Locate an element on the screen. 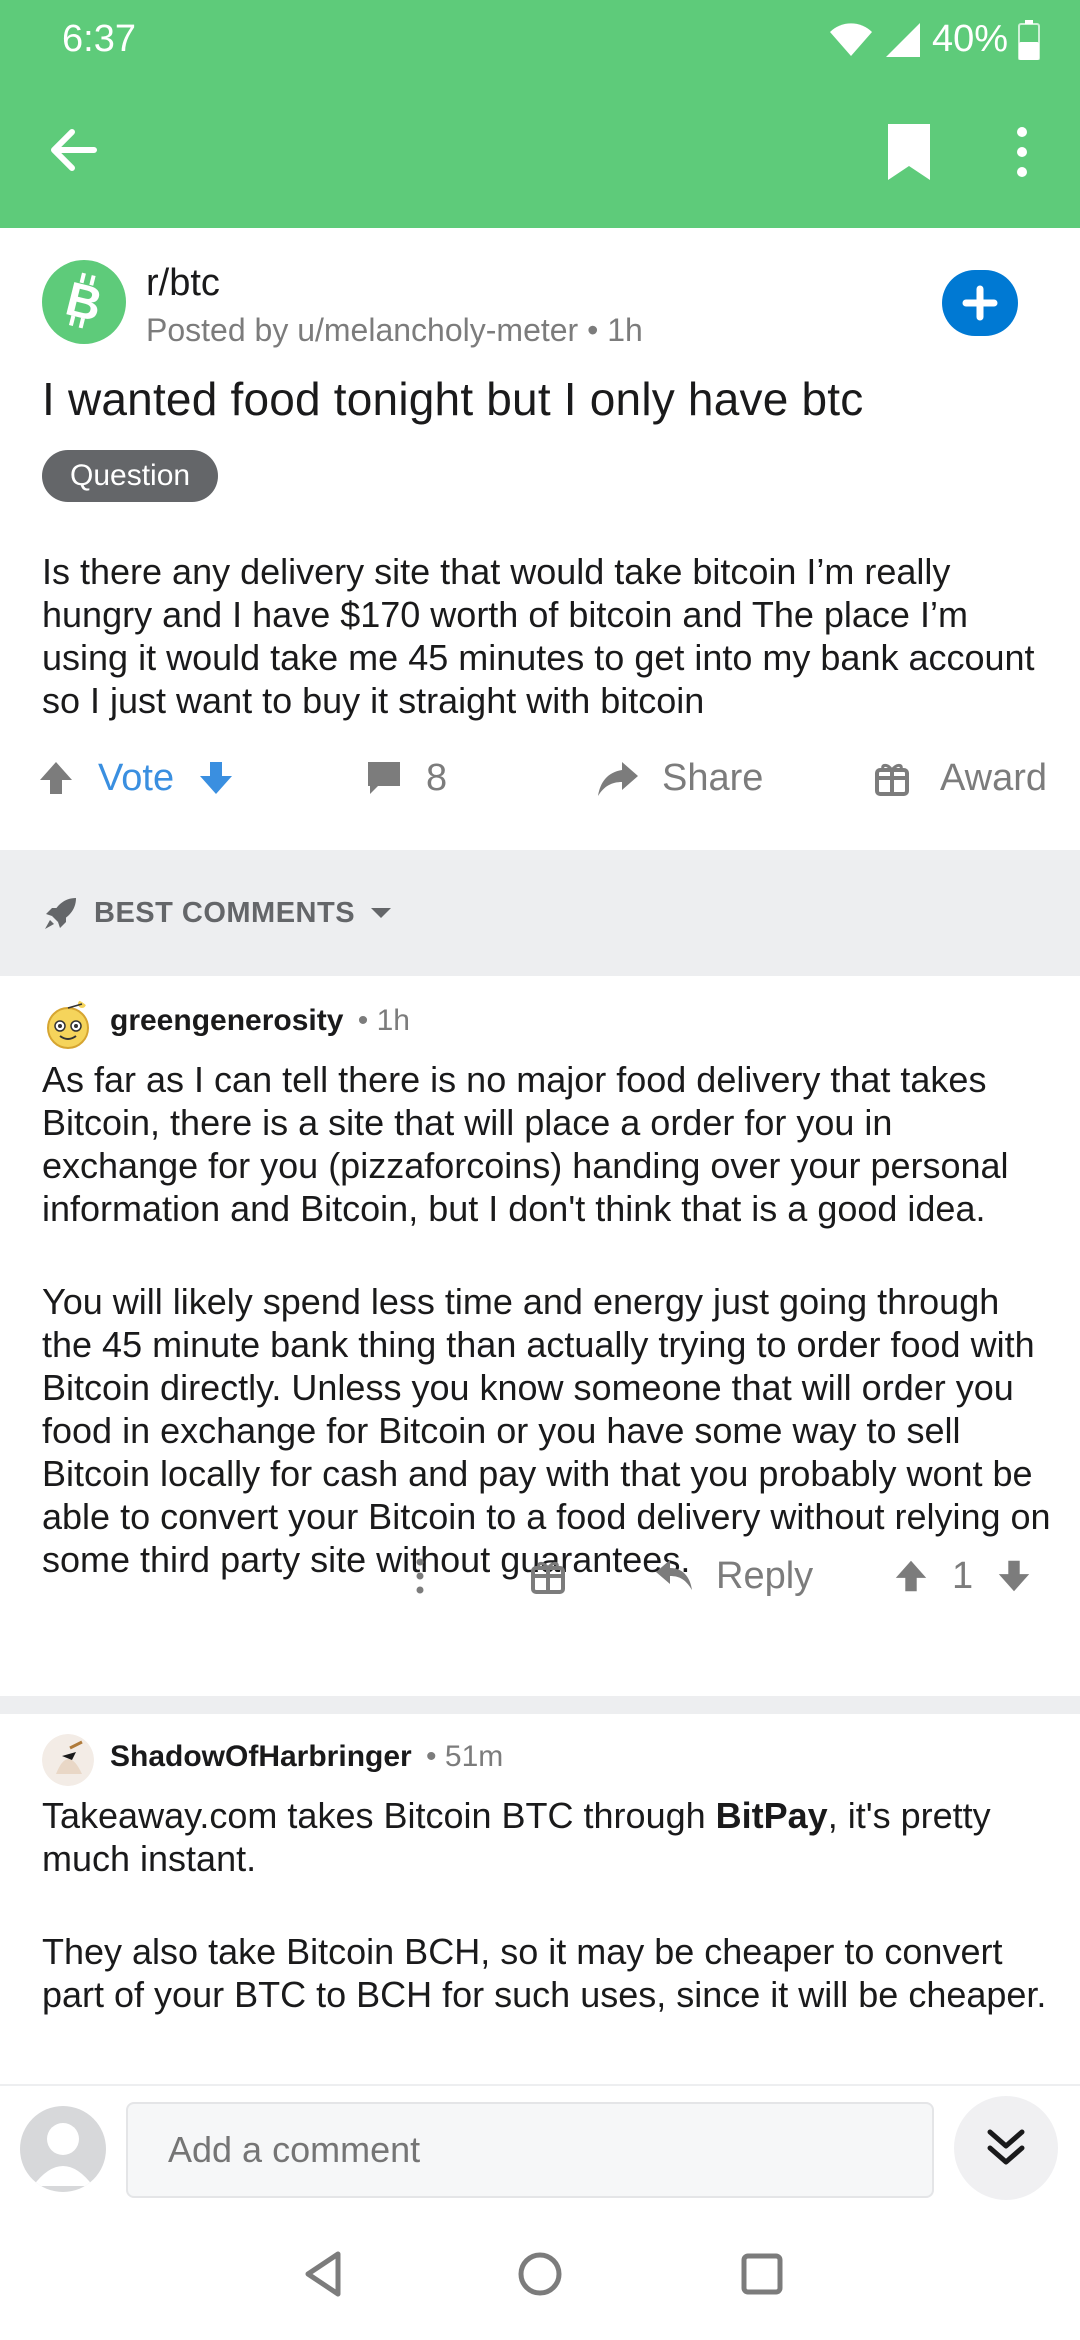 The height and width of the screenshot is (2340, 1080). app-bar: 6:37 40% is located at coordinates (540, 114).